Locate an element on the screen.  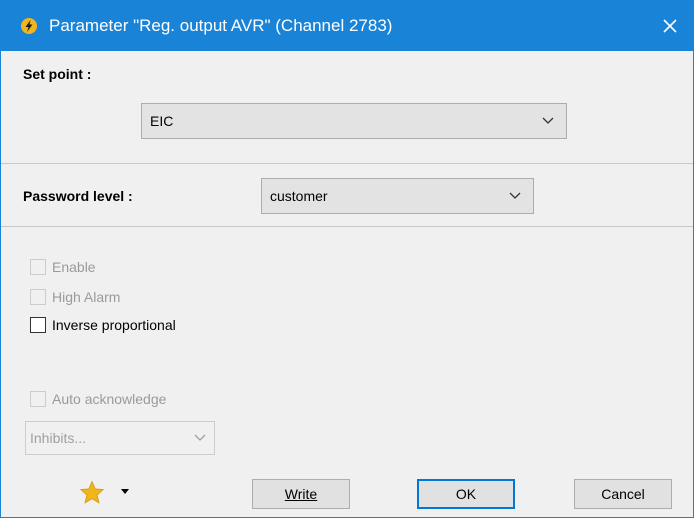
write-button-label: Write is located at coordinates (301, 494).